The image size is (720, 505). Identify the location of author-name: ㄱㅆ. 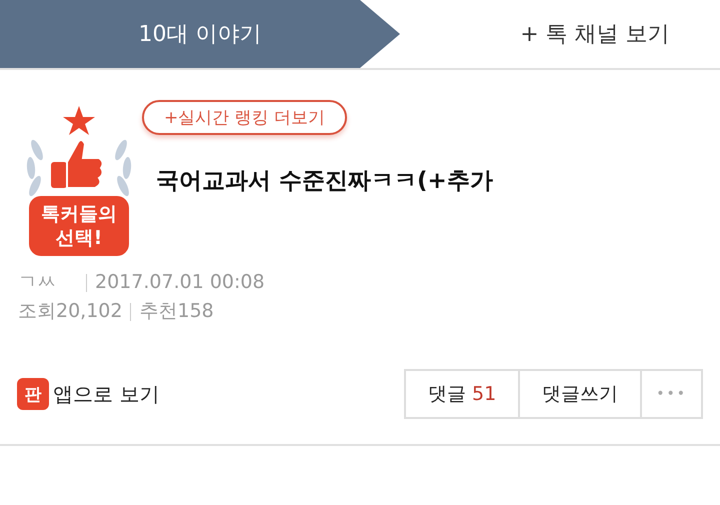
(37, 282).